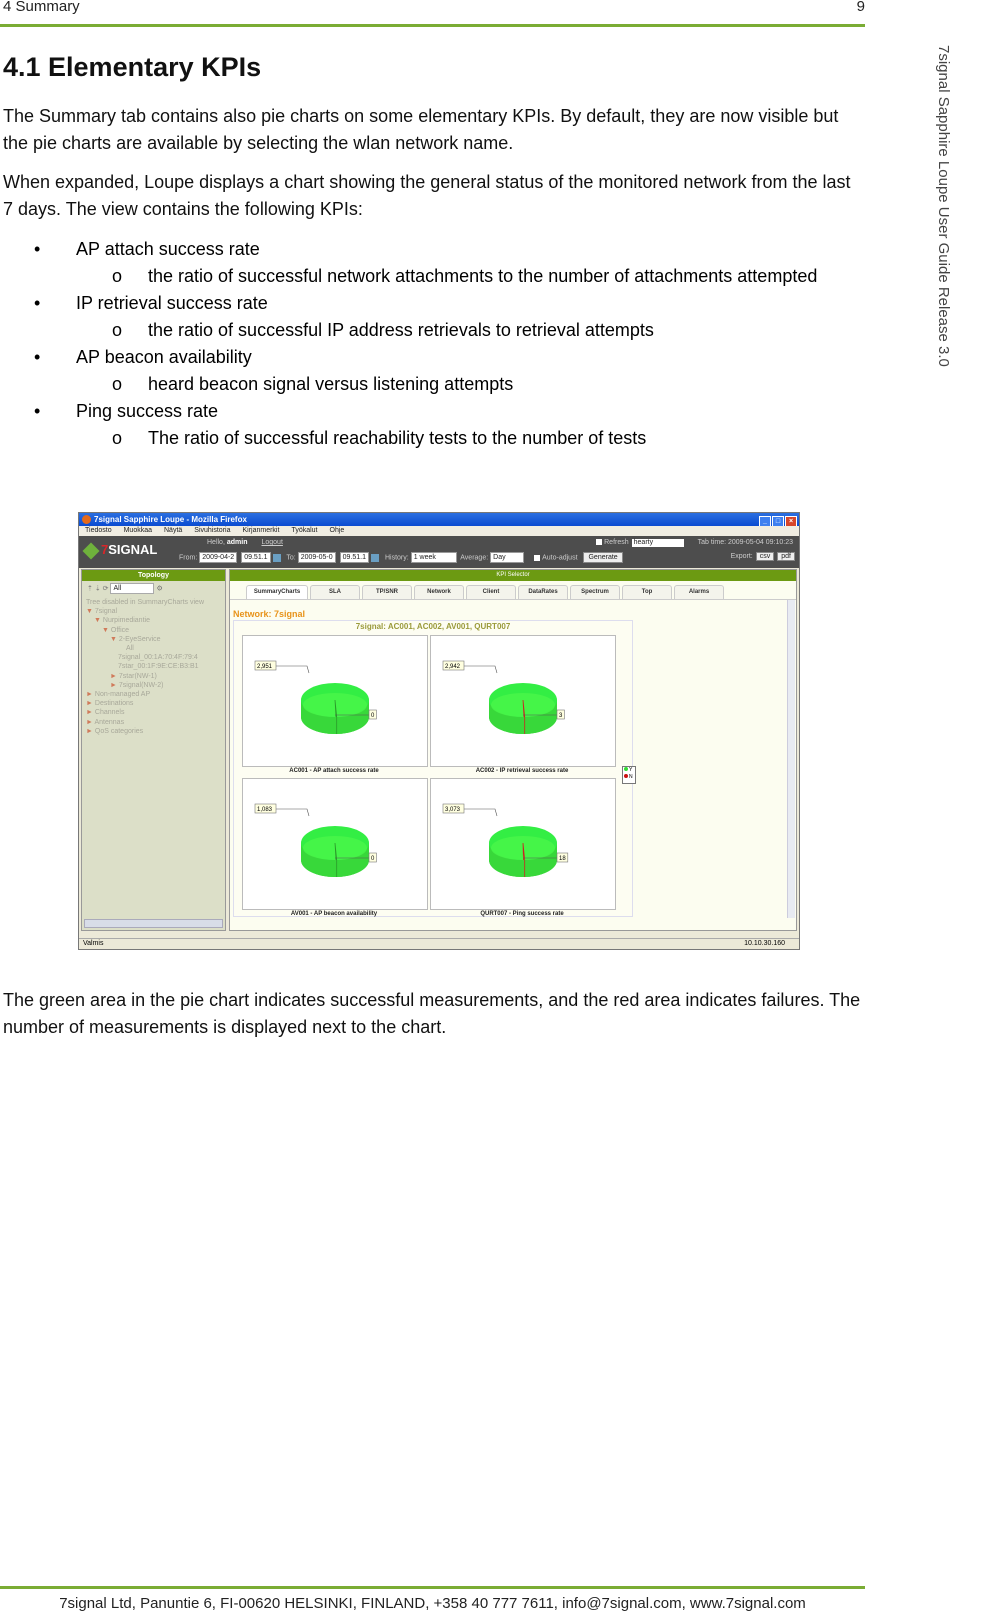 The image size is (982, 1616). What do you see at coordinates (153, 611) in the screenshot?
I see `tree-node: ▼ 7signal` at bounding box center [153, 611].